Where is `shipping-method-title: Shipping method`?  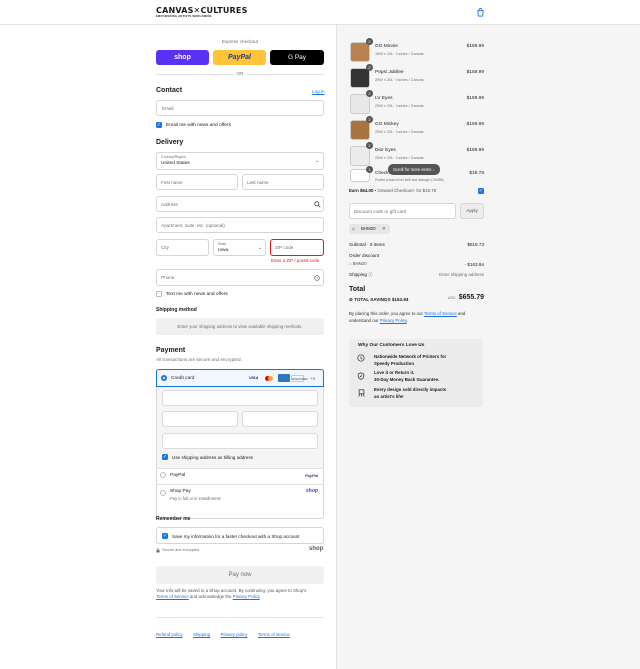
shipping-method-title: Shipping method is located at coordinates (176, 310).